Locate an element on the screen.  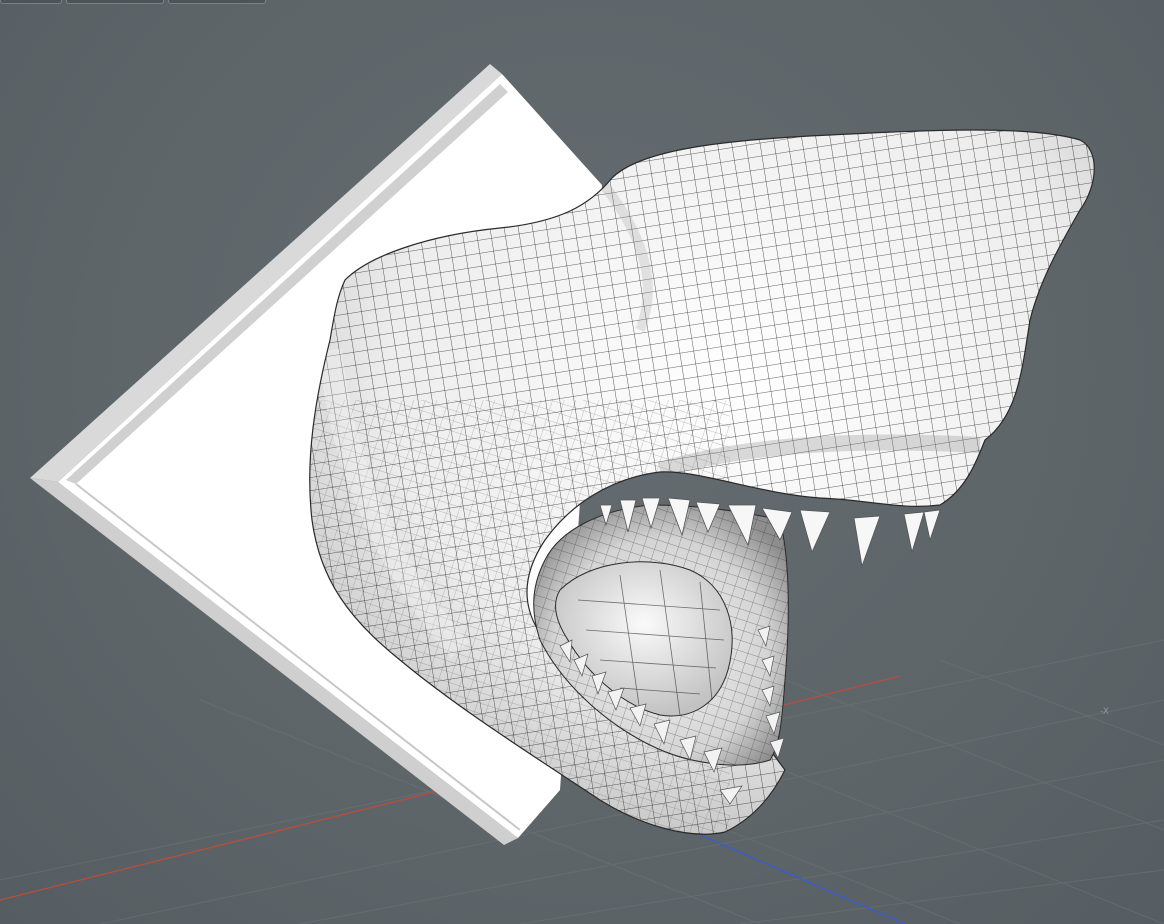
axis-direction-label: -X is located at coordinates (1104, 712).